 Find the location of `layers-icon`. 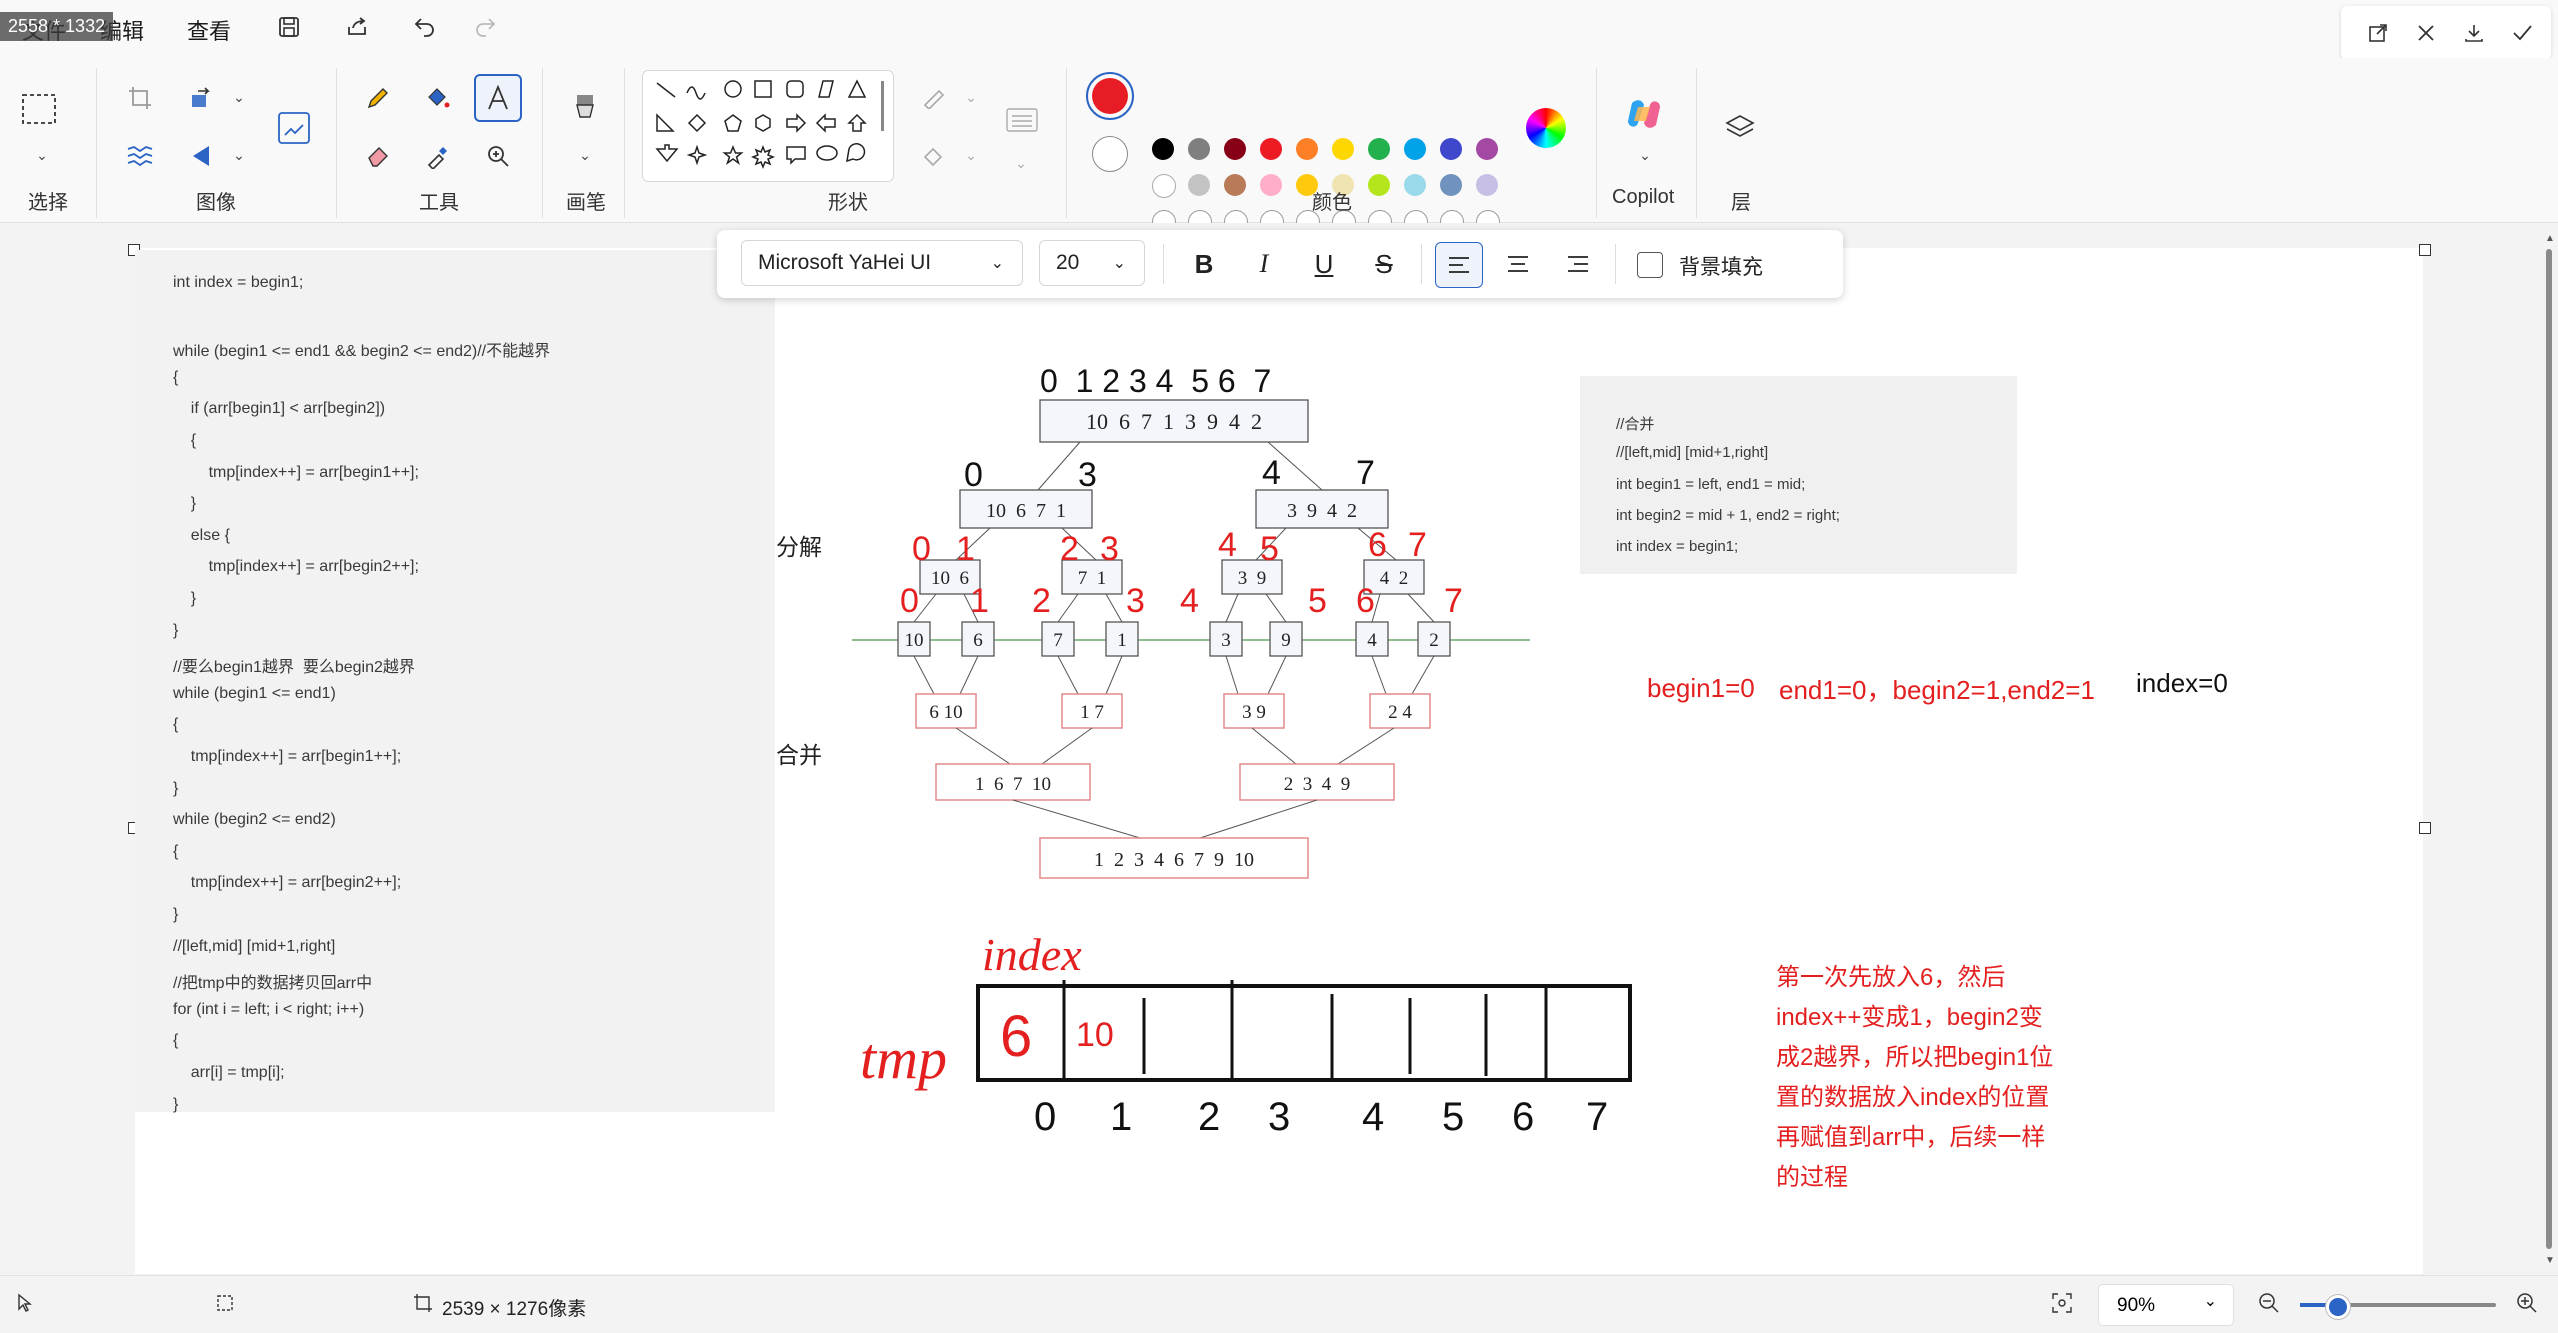

layers-icon is located at coordinates (1740, 128).